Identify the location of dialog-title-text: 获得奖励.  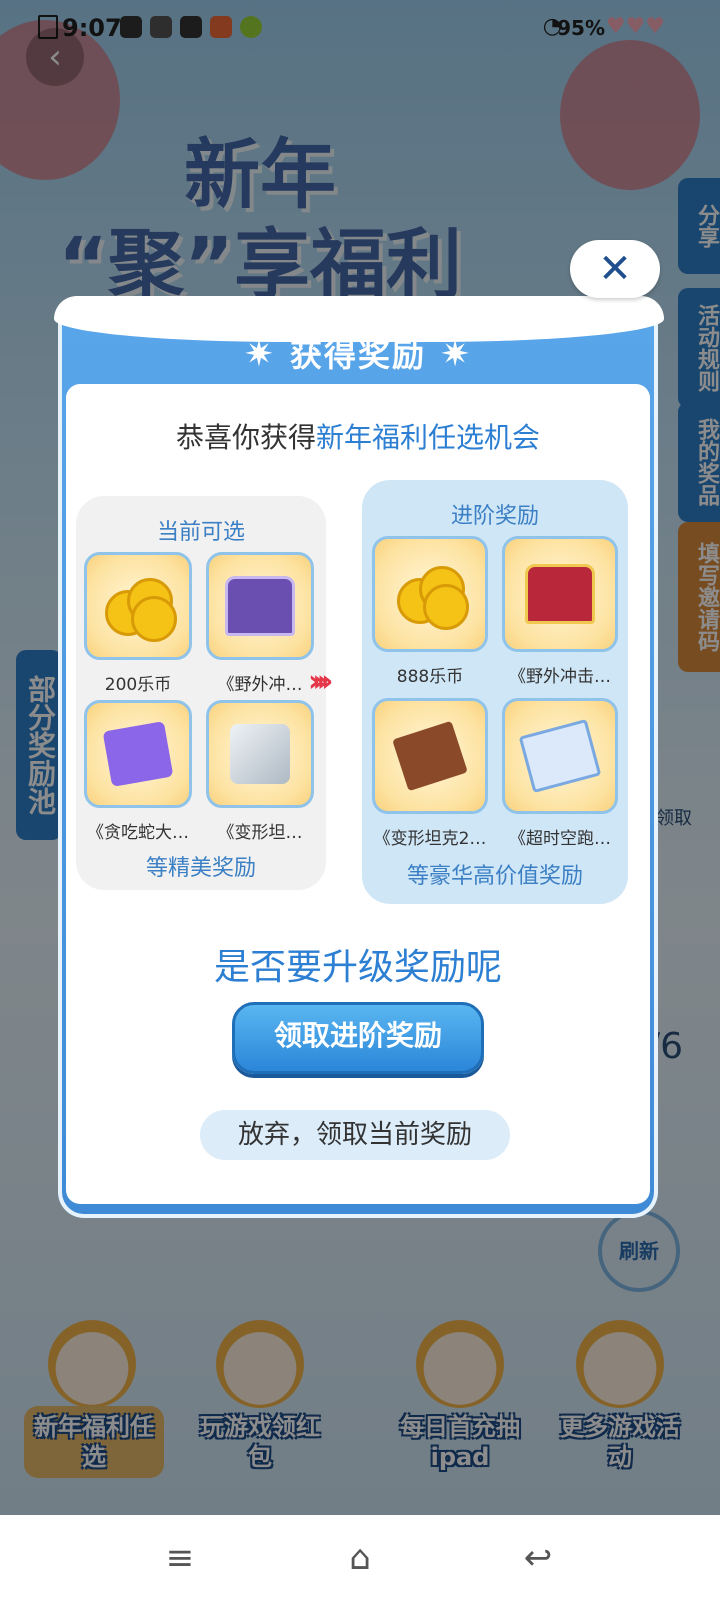
(357, 355).